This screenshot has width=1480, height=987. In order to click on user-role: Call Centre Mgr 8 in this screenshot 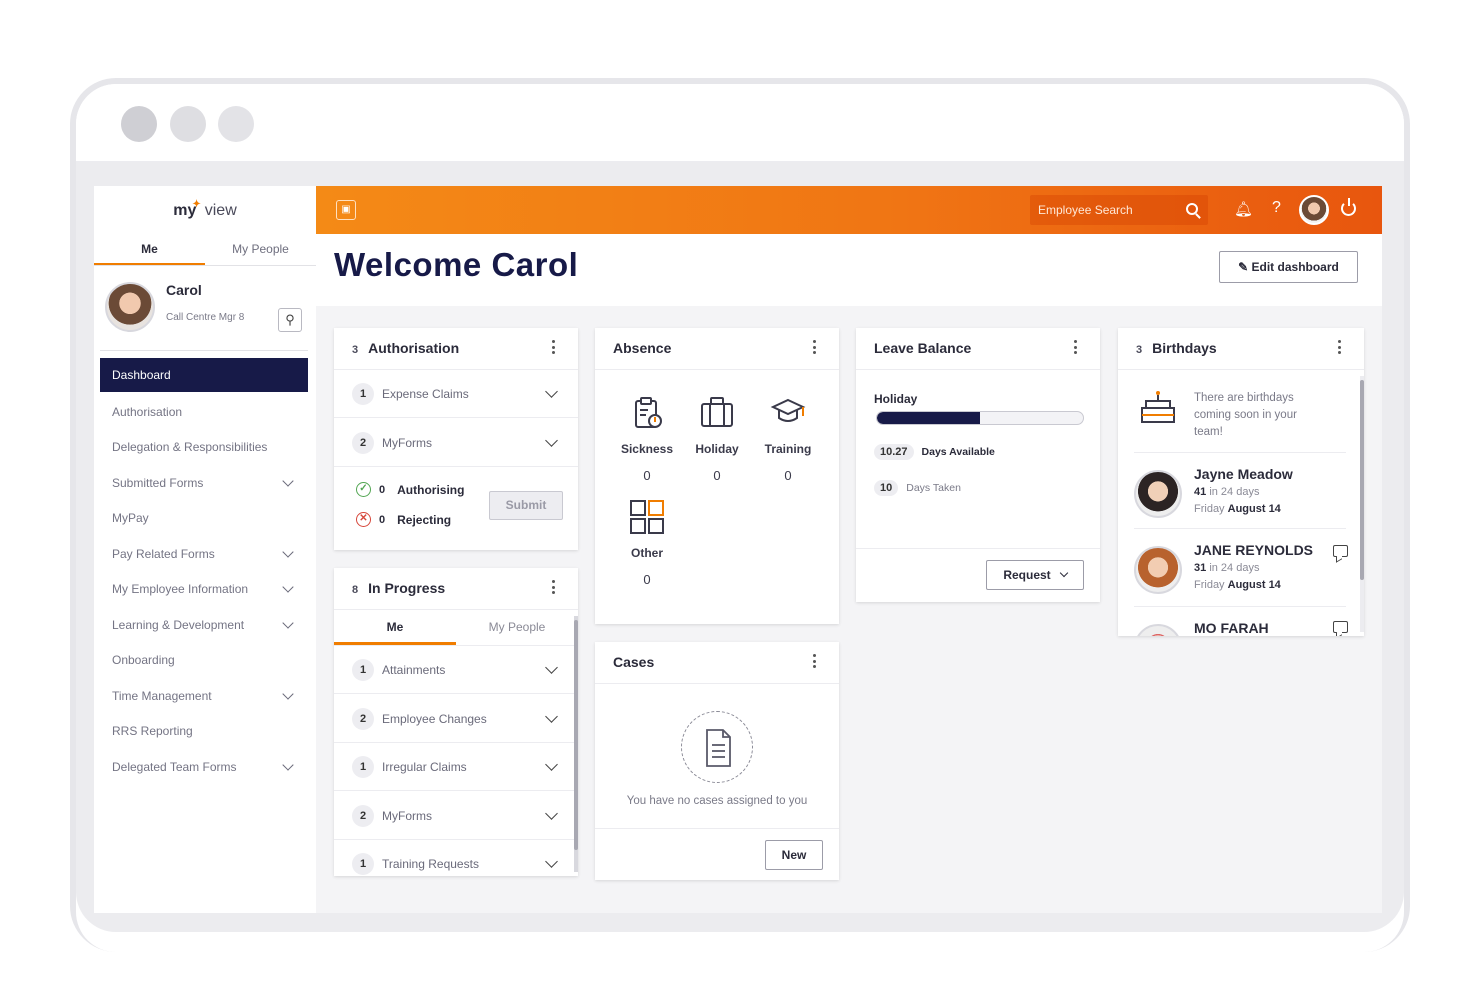, I will do `click(205, 317)`.